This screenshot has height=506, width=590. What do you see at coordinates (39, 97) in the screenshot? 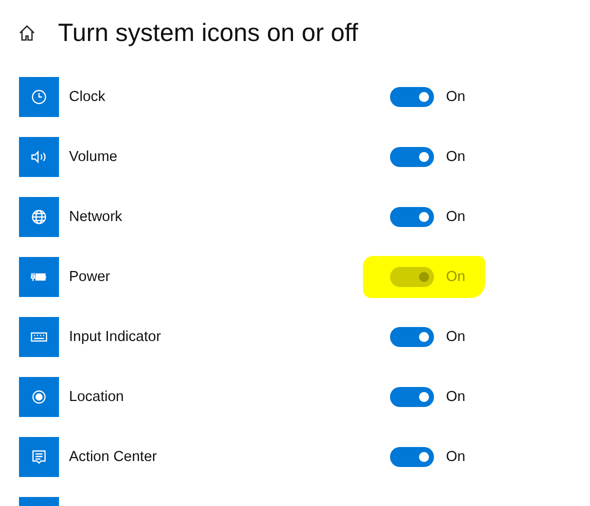
I see `clock-icon` at bounding box center [39, 97].